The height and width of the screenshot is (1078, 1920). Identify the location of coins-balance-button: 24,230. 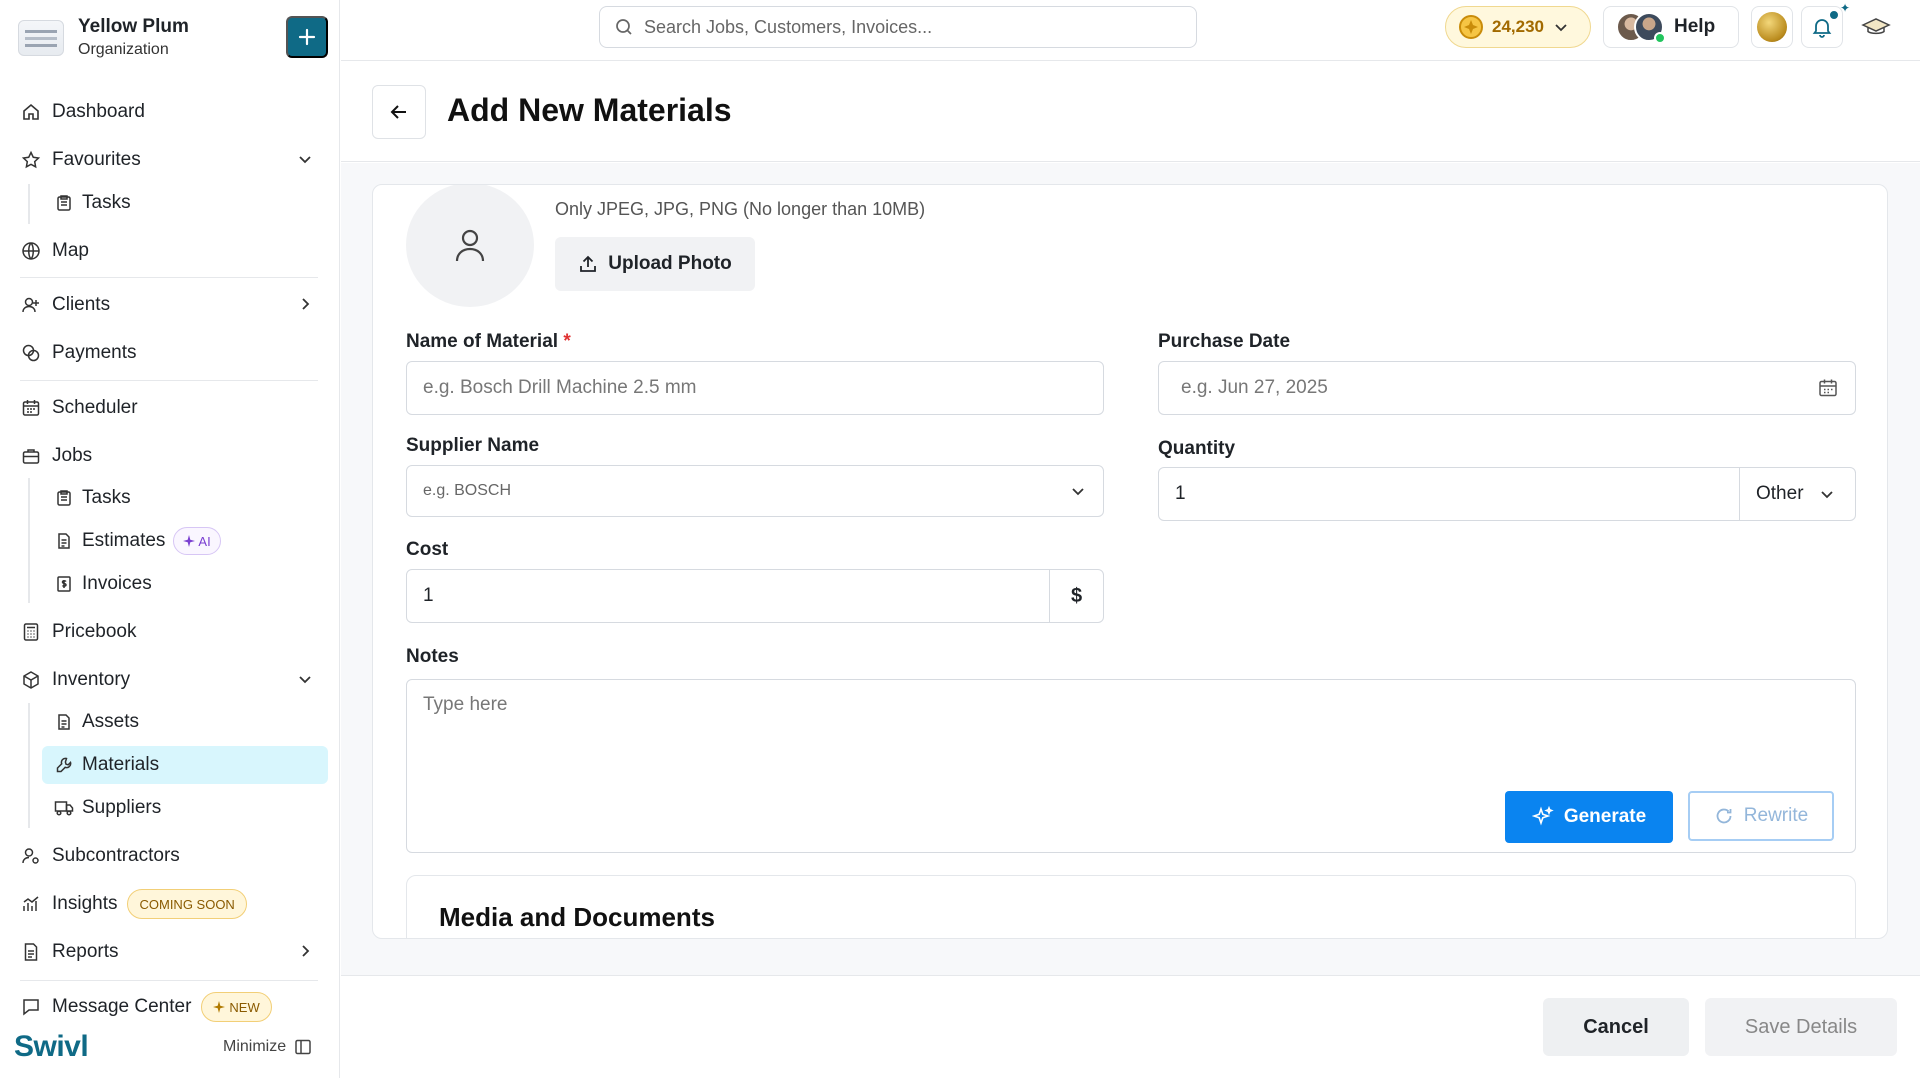
(1518, 27).